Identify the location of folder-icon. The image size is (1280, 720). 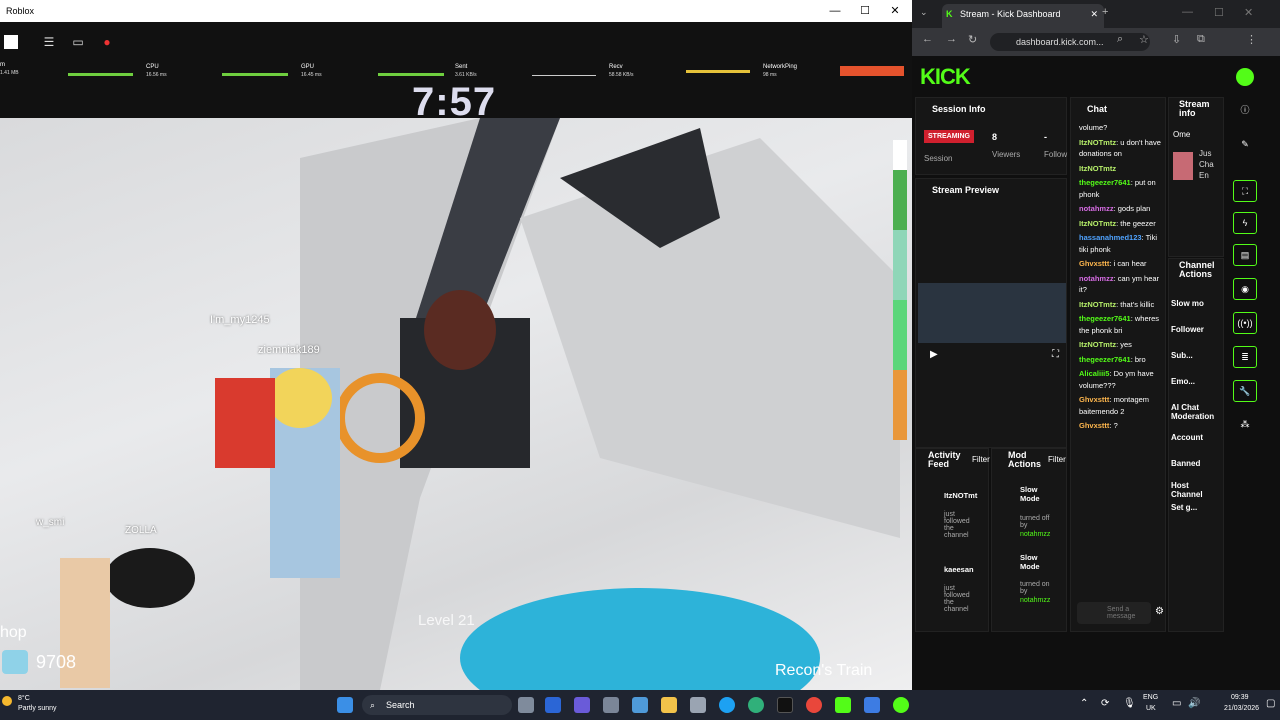
(669, 705).